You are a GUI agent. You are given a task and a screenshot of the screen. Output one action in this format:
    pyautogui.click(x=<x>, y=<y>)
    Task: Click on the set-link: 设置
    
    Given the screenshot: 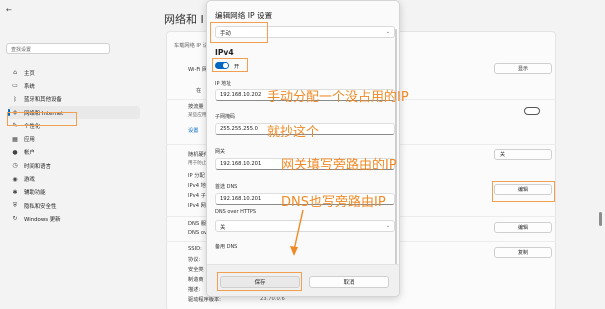 What is the action you would take?
    pyautogui.click(x=193, y=130)
    